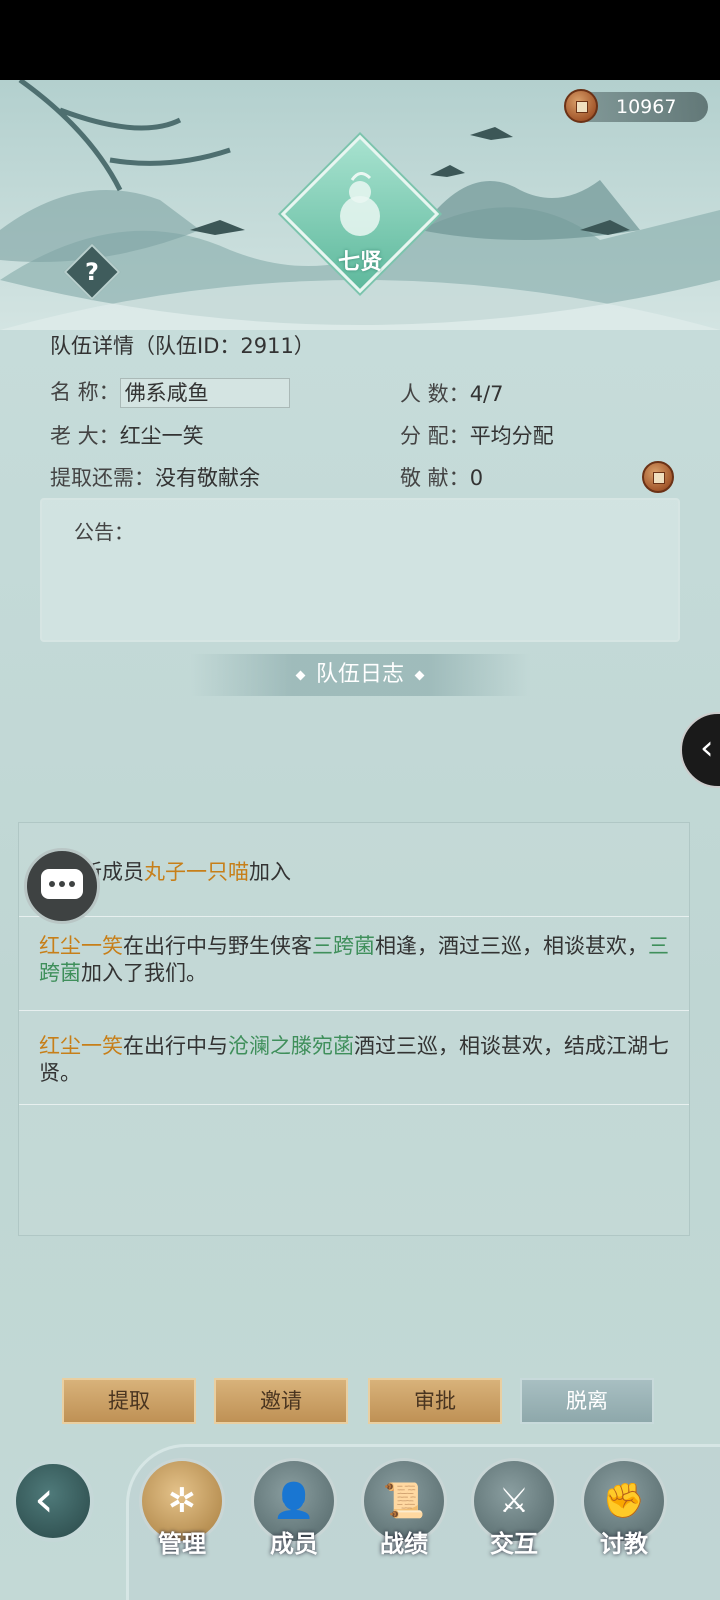  I want to click on chat-bubble-icon, so click(62, 884).